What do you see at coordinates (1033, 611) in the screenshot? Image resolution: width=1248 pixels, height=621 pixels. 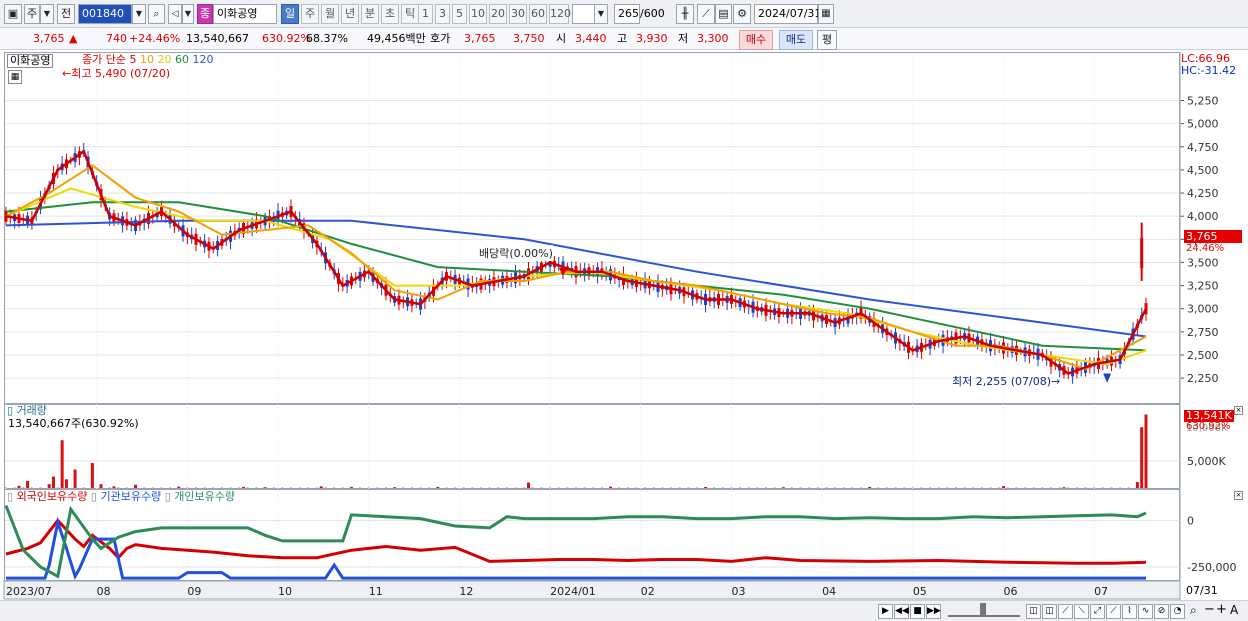 I see `draw-tool-1-icon: ◫` at bounding box center [1033, 611].